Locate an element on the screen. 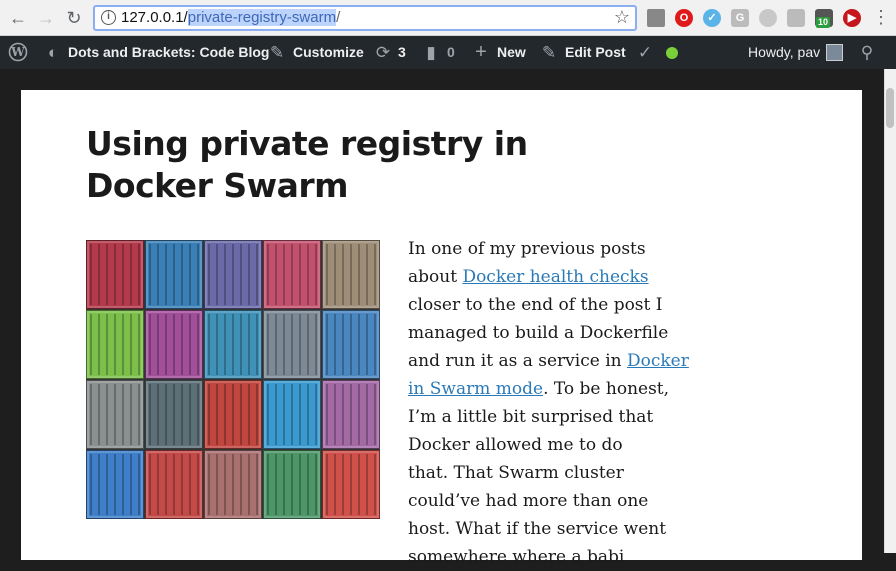 The width and height of the screenshot is (896, 571). body-link: Docker health checks is located at coordinates (555, 277).